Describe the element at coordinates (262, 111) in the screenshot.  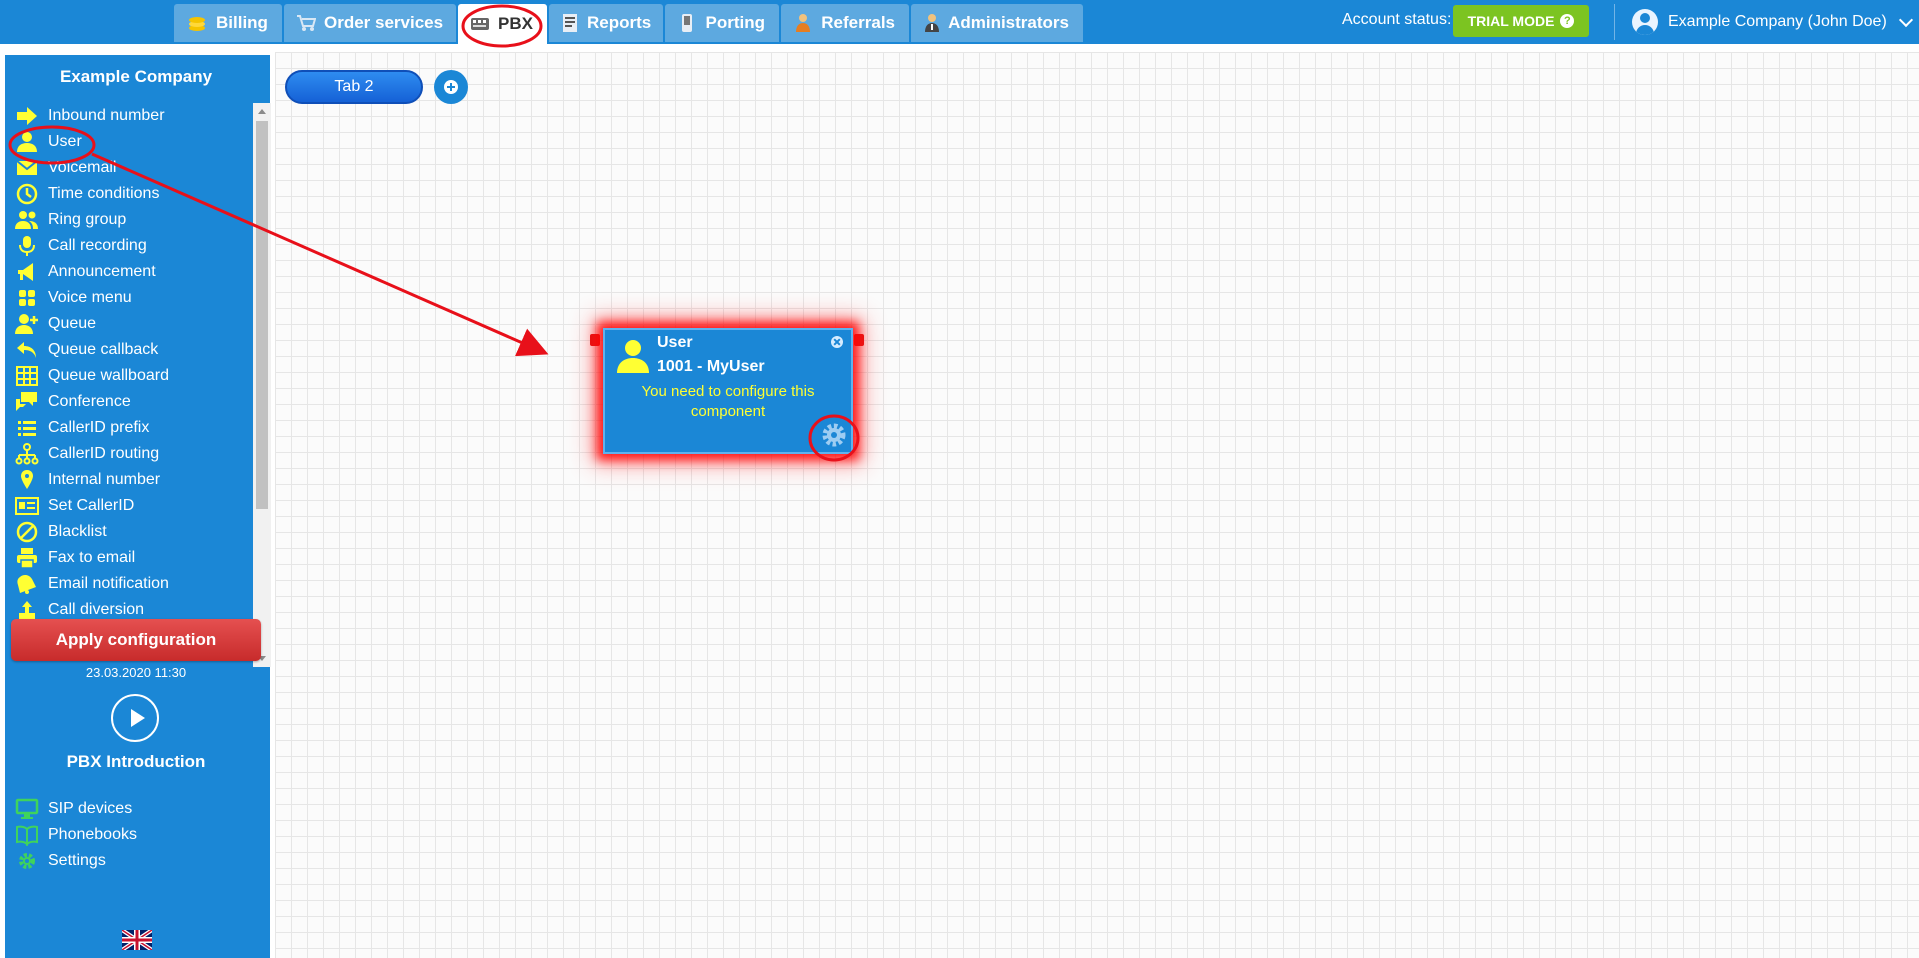
I see `scroll-up-arrow` at that location.